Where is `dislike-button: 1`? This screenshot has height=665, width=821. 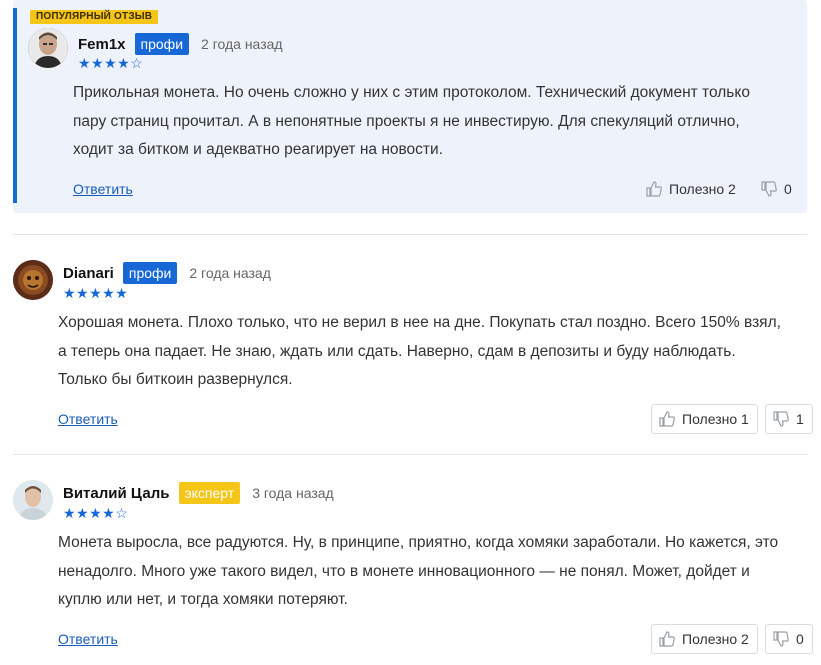 dislike-button: 1 is located at coordinates (789, 419).